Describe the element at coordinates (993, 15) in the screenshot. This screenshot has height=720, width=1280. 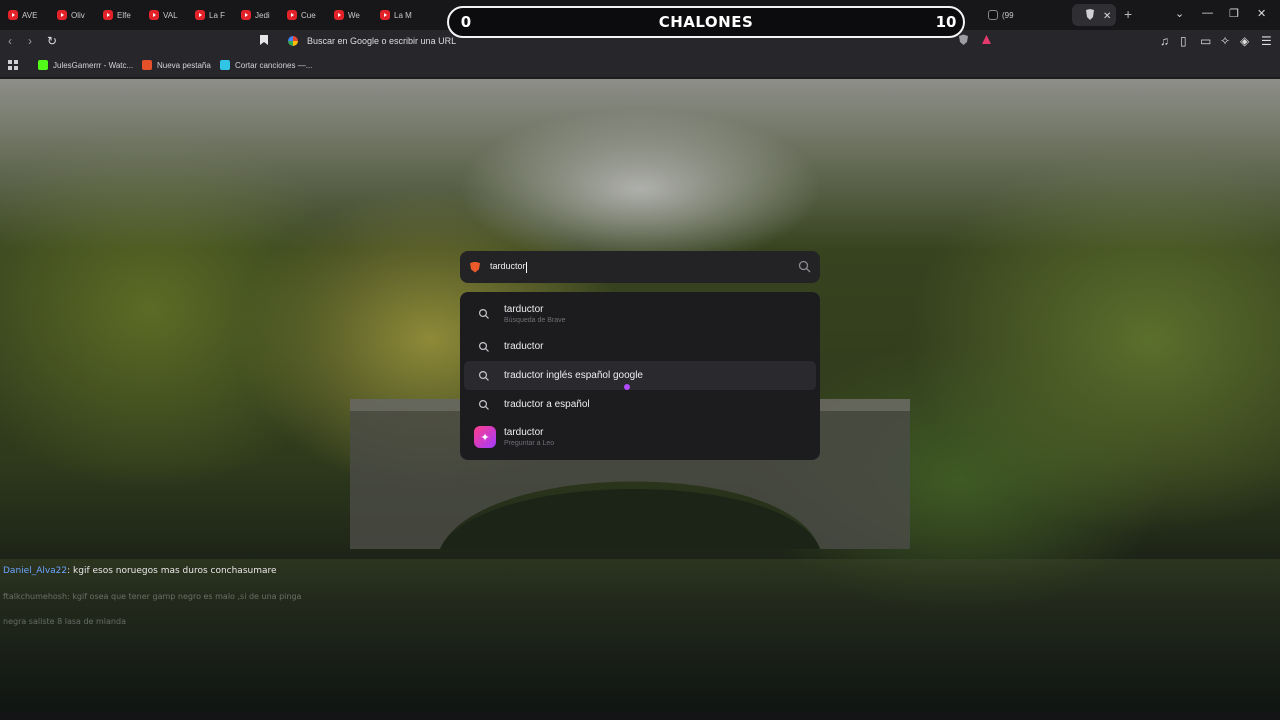
I see `tiktok-favicon-icon` at that location.